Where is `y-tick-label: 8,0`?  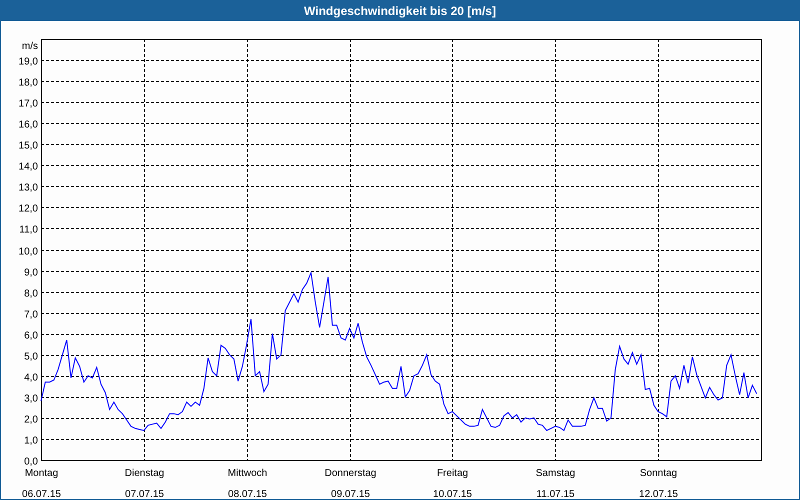
y-tick-label: 8,0 is located at coordinates (31, 294).